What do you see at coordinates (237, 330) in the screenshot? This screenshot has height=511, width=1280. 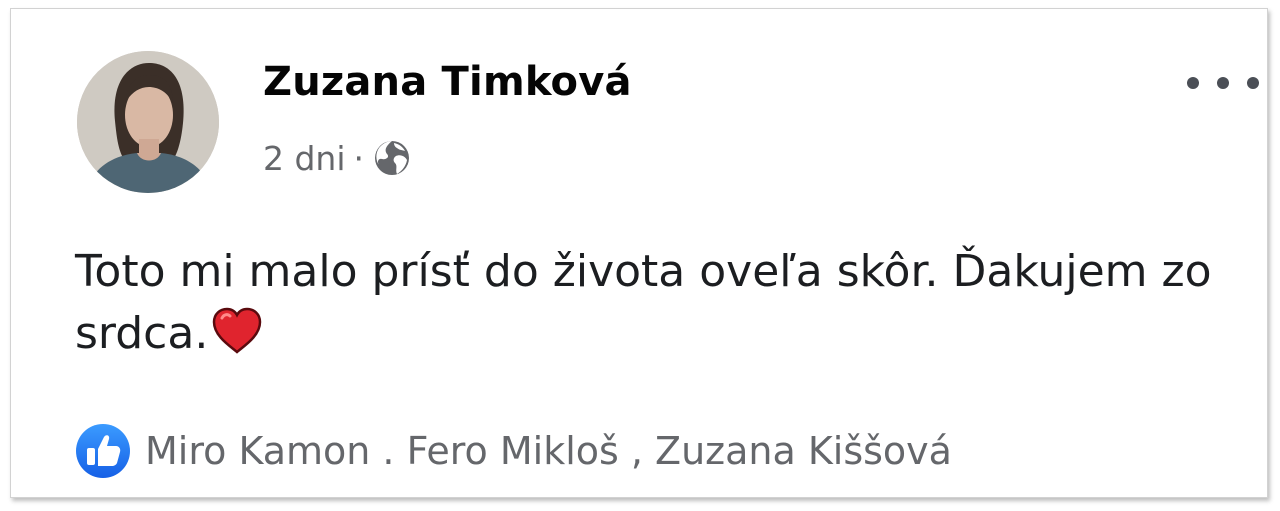 I see `heart-icon` at bounding box center [237, 330].